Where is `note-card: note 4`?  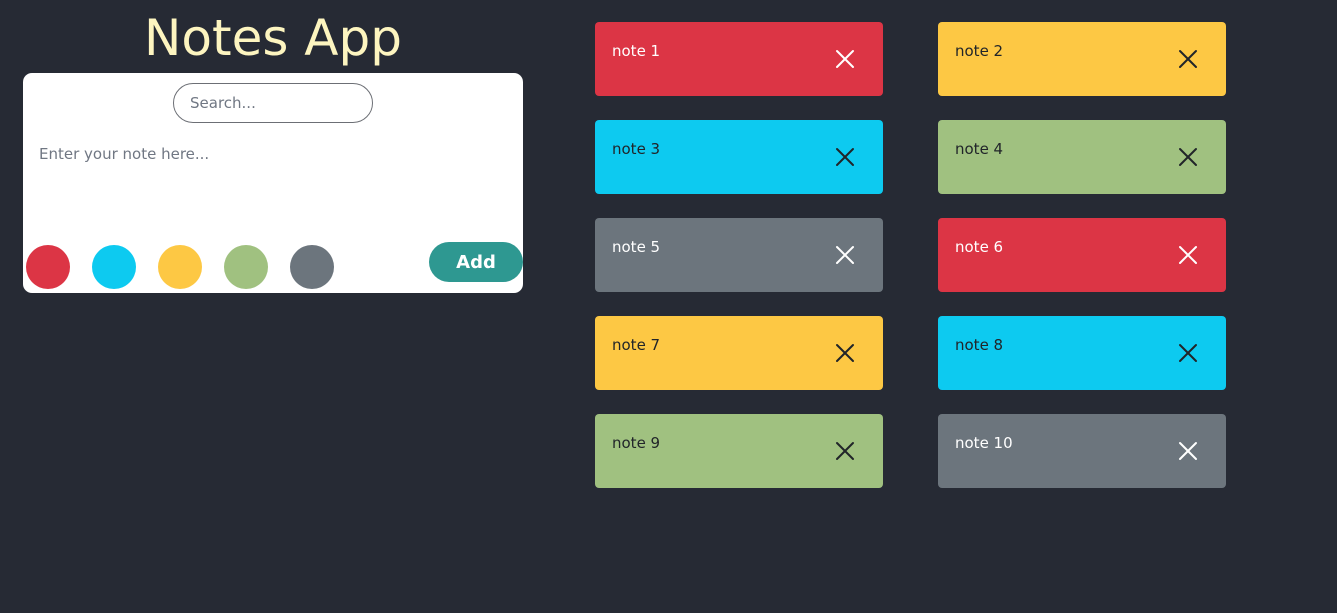 note-card: note 4 is located at coordinates (1082, 157).